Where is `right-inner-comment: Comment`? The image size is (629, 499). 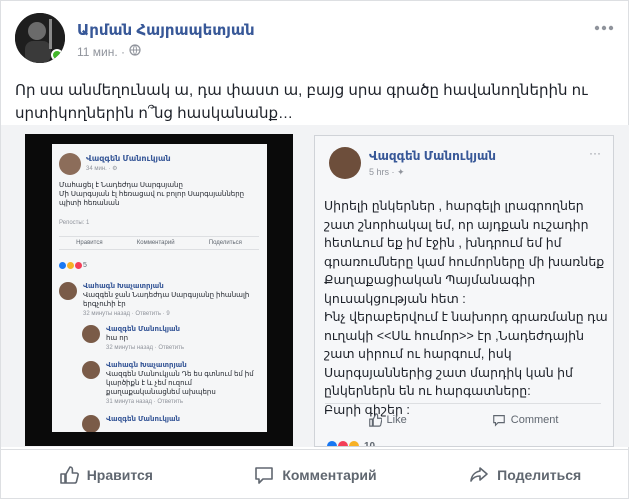 right-inner-comment: Comment is located at coordinates (534, 419).